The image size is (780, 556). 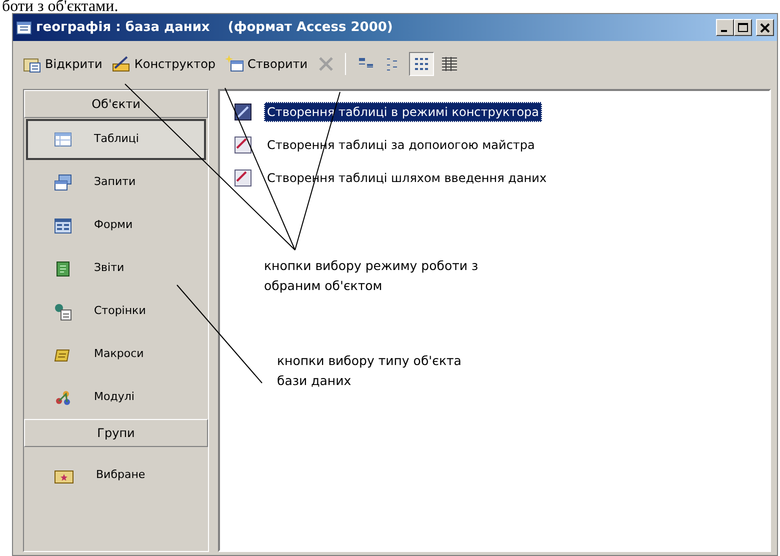 I want to click on callout-text: кнопки вибору режиму роботи з обраним об'єктом, so click(x=372, y=276).